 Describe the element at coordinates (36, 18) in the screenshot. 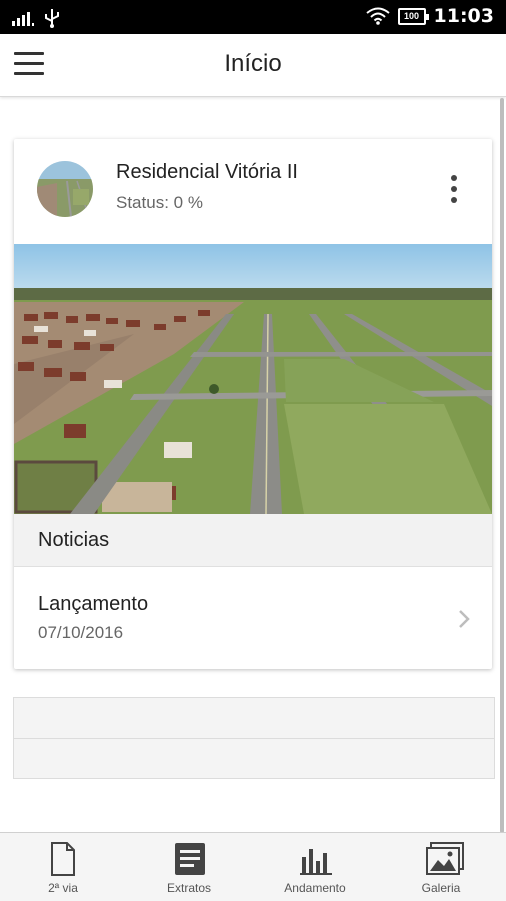

I see `status-left-icons` at that location.